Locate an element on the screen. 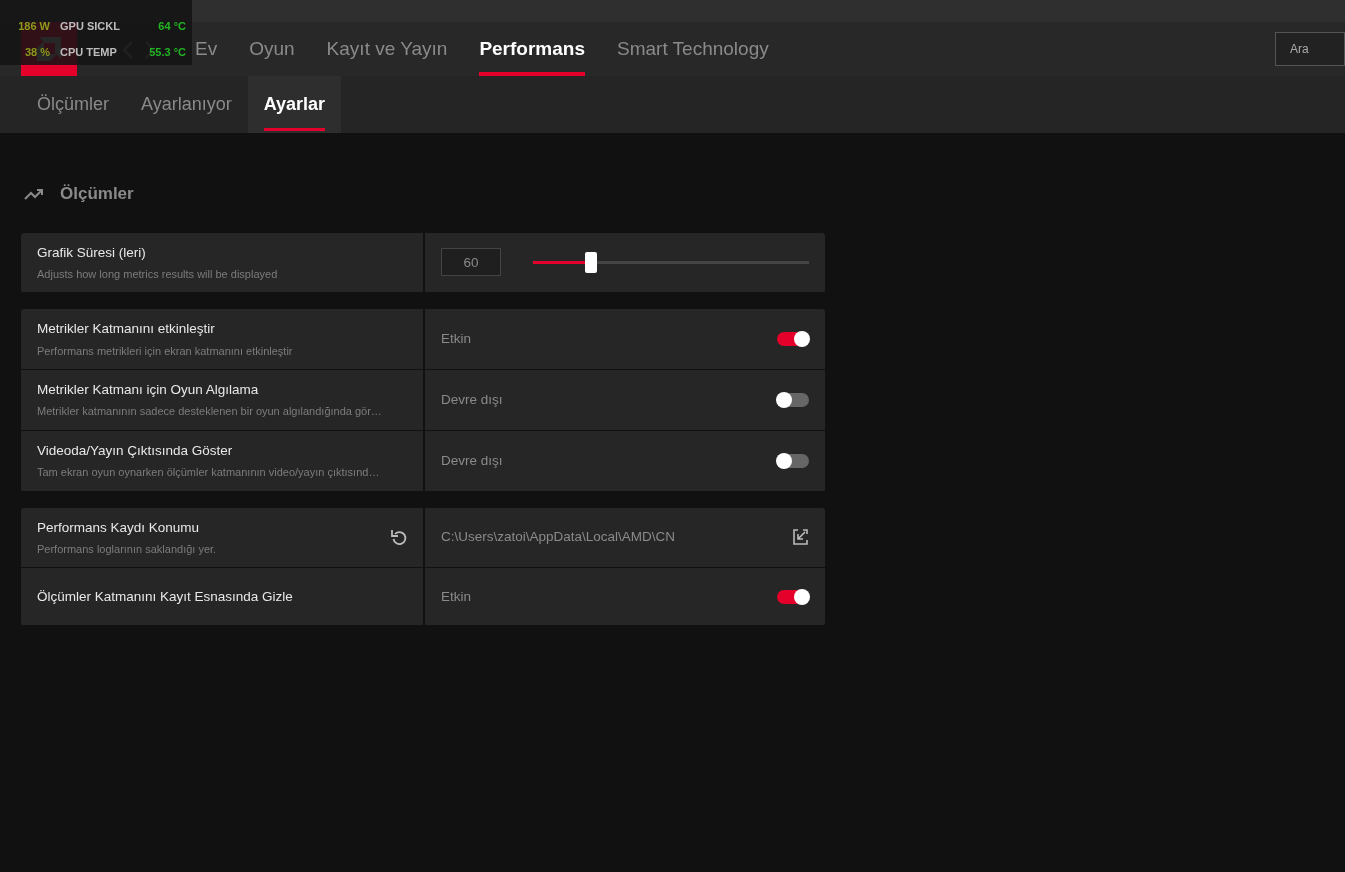 The width and height of the screenshot is (1345, 872). setting-title: Videoda/Yayın Çıktısında Göster is located at coordinates (135, 450).